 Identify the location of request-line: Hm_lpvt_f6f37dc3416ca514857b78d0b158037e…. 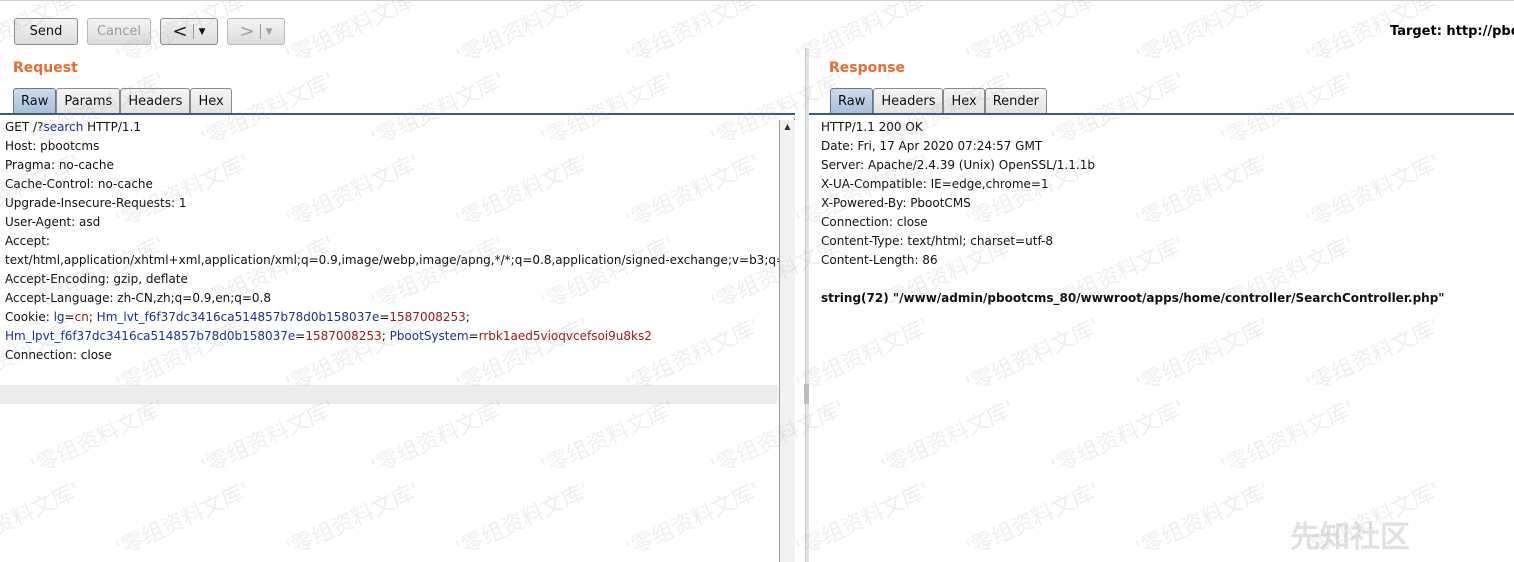
(397, 336).